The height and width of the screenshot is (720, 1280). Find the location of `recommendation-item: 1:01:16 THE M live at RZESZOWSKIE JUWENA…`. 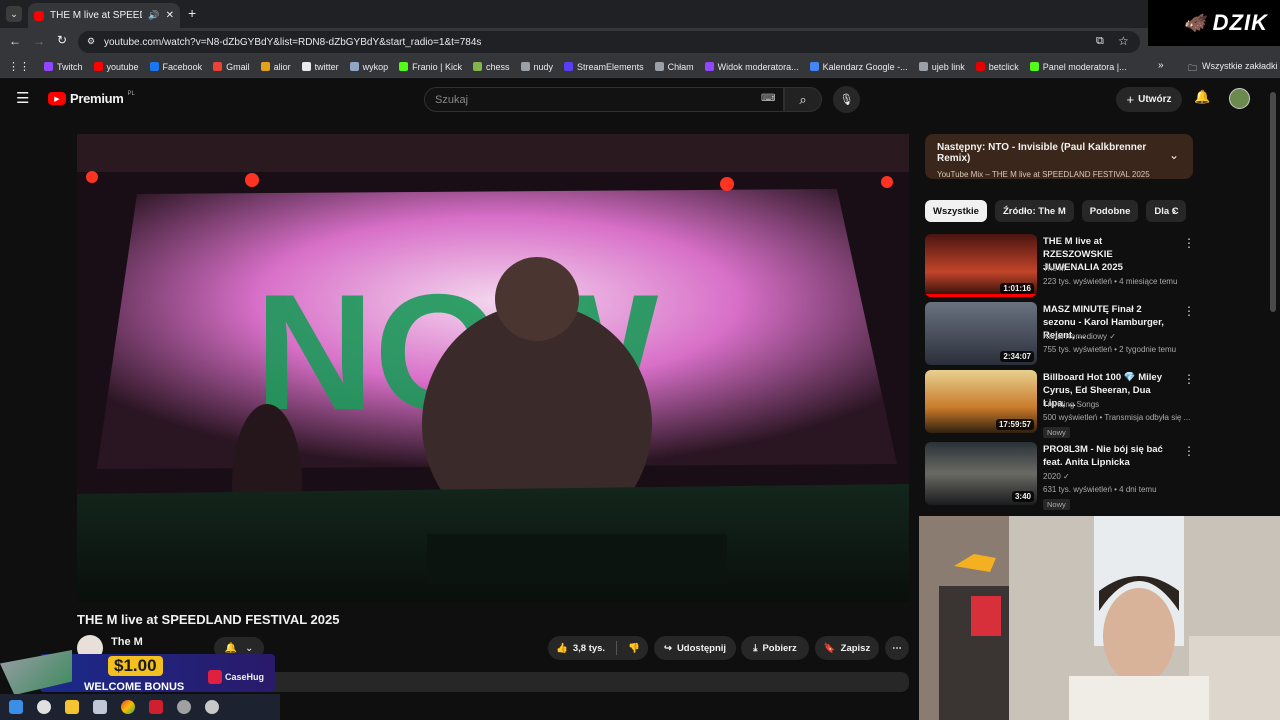

recommendation-item: 1:01:16 THE M live at RZESZOWSKIE JUWENA… is located at coordinates (1060, 266).